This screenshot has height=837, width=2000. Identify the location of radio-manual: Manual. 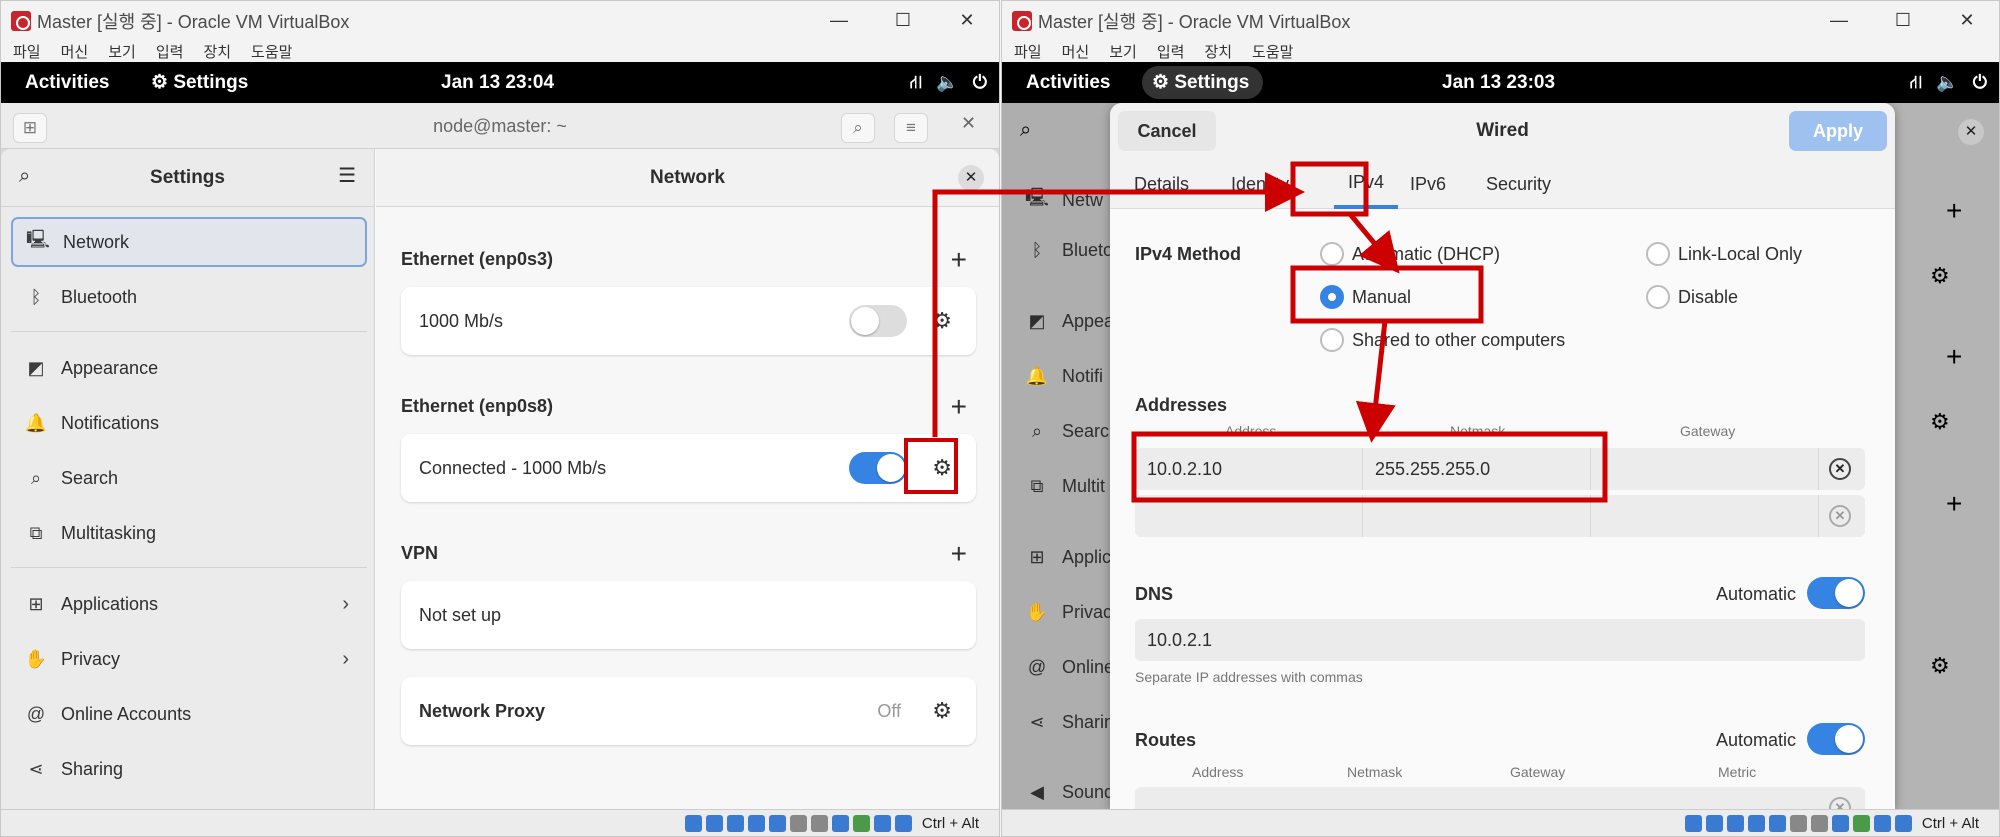
(1365, 297).